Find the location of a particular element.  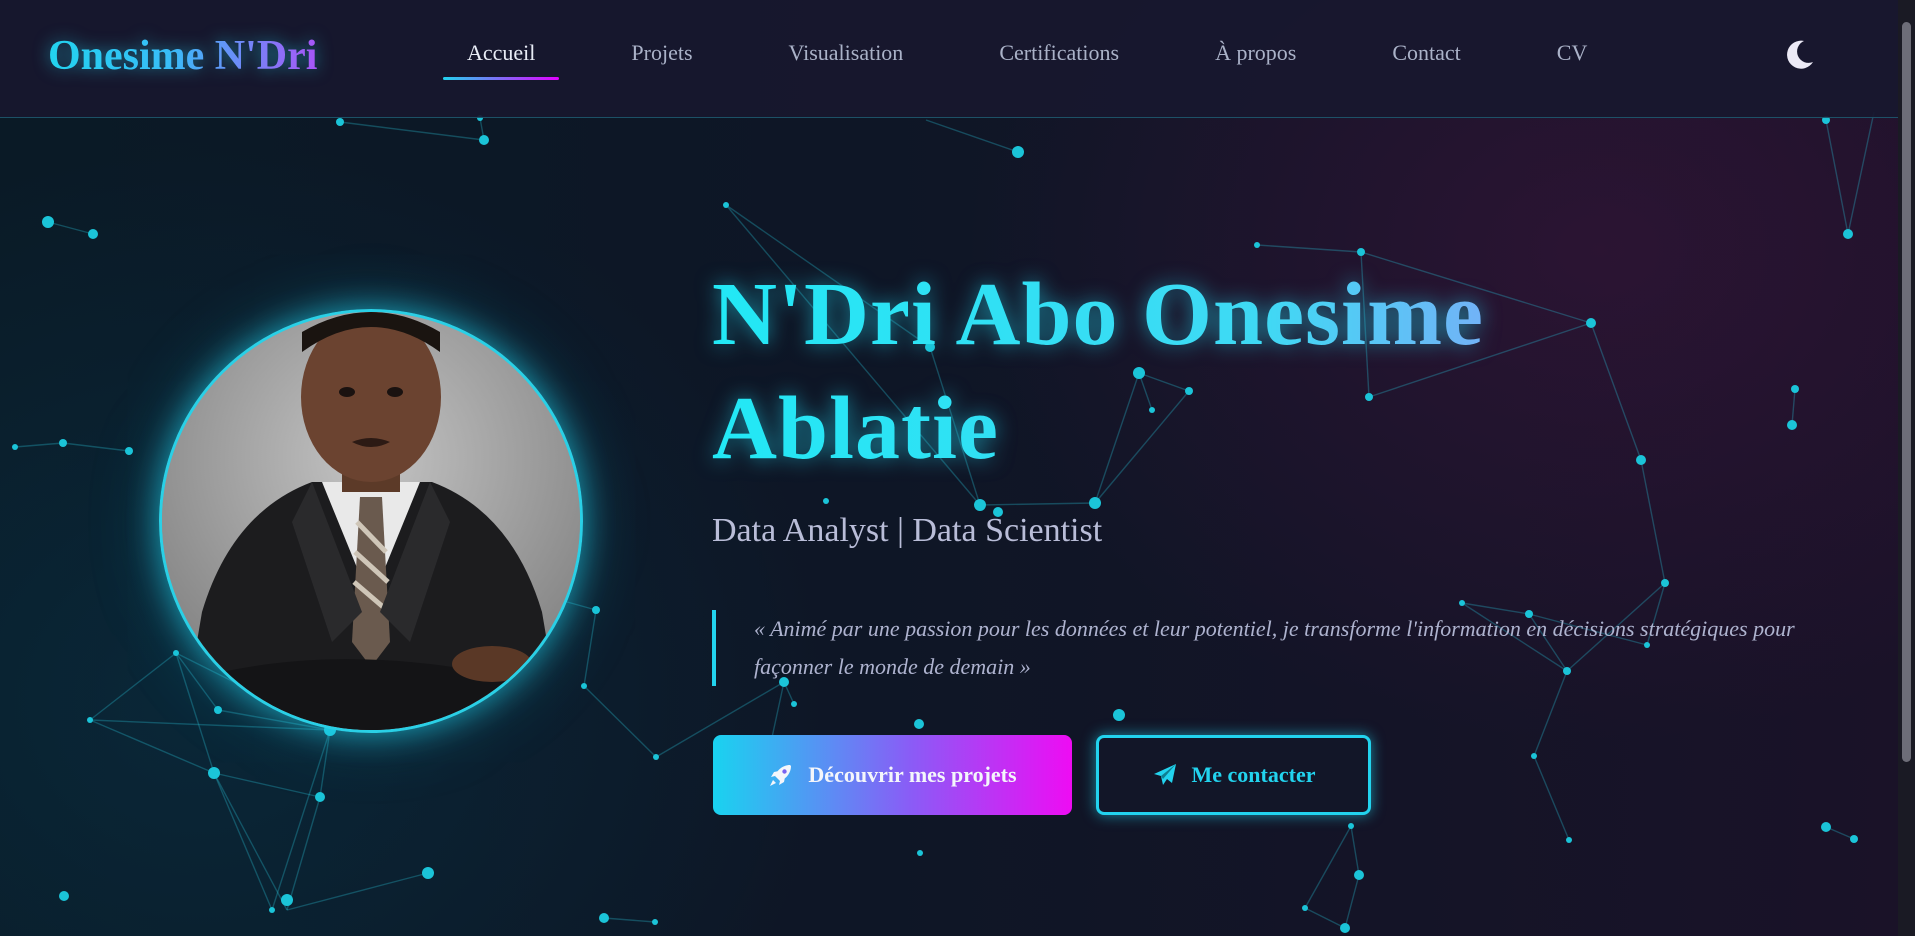

scrollbar-thumb is located at coordinates (1906, 392).